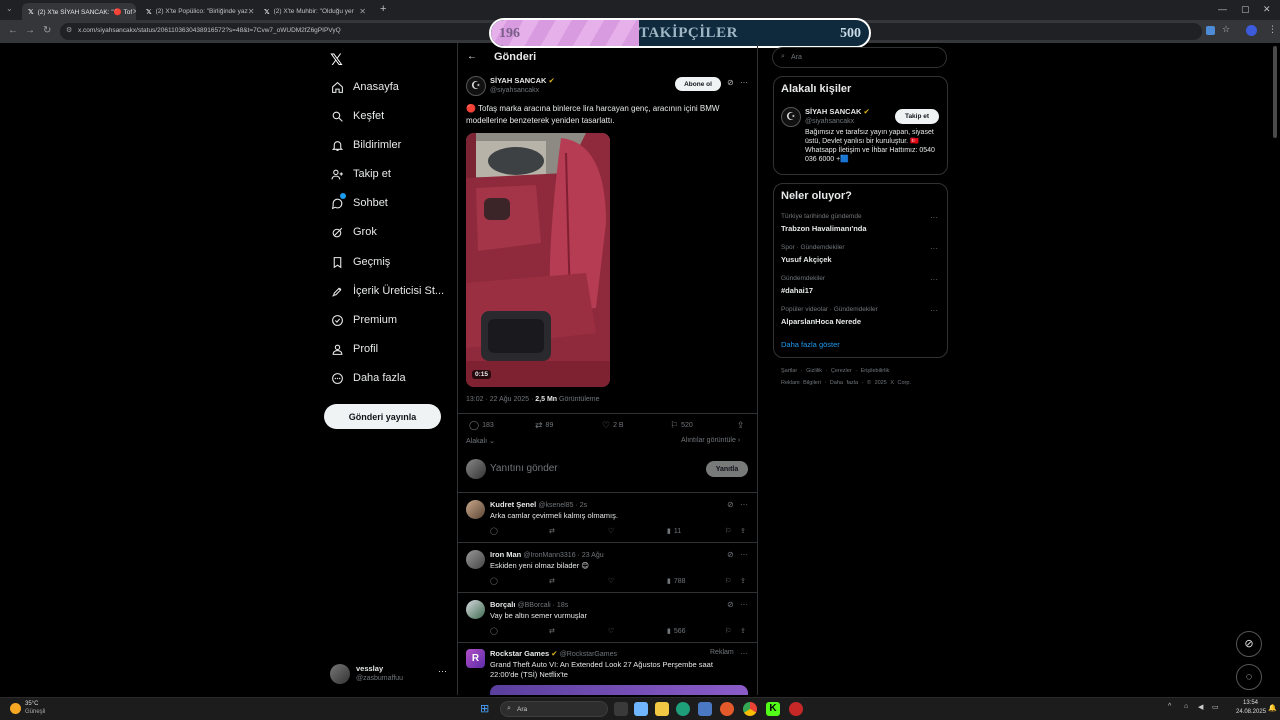 Image resolution: width=1280 pixels, height=720 pixels. What do you see at coordinates (484, 708) in the screenshot?
I see `windows-start-icon: ⊞` at bounding box center [484, 708].